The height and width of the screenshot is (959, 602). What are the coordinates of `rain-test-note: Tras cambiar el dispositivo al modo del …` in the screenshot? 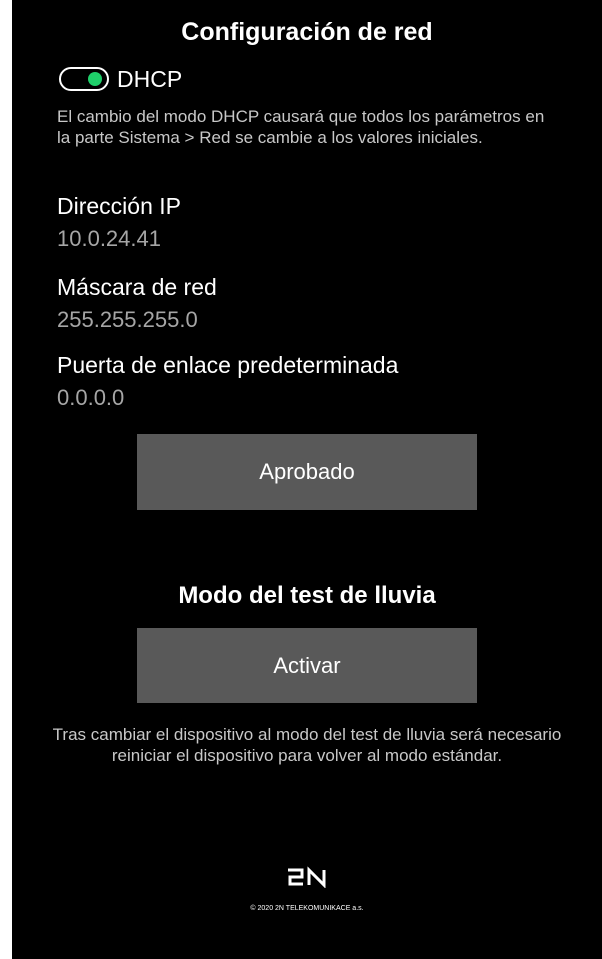 It's located at (307, 745).